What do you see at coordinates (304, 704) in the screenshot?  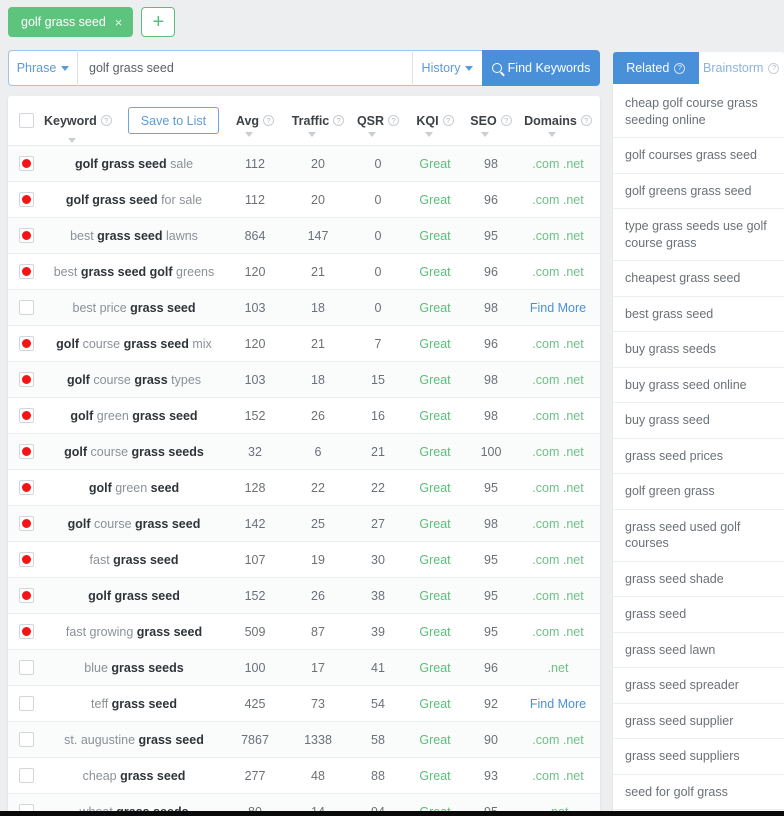 I see `table-row: teff grass seed 425 73 54 Great 92 Find More` at bounding box center [304, 704].